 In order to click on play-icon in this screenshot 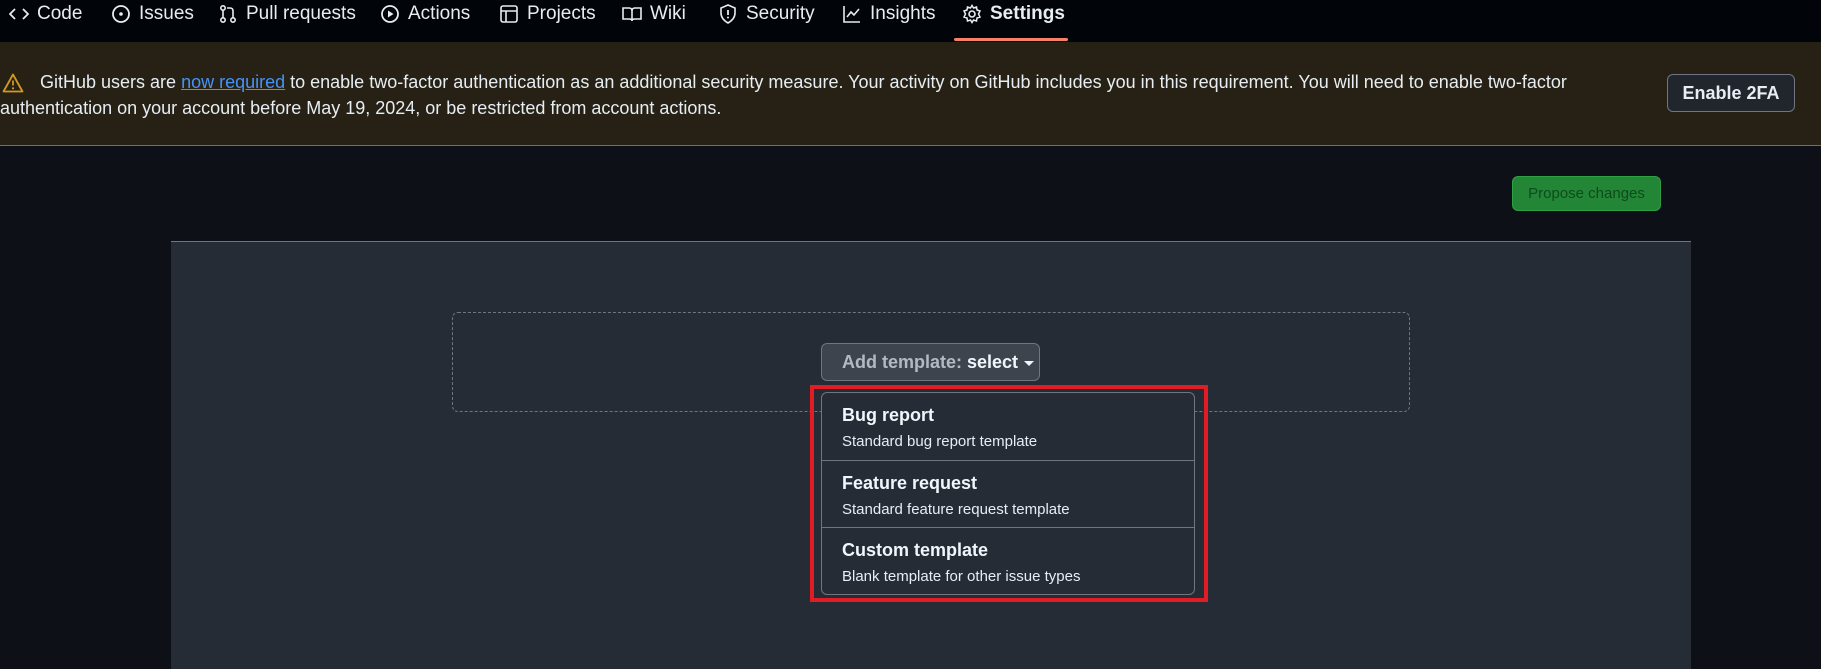, I will do `click(390, 14)`.